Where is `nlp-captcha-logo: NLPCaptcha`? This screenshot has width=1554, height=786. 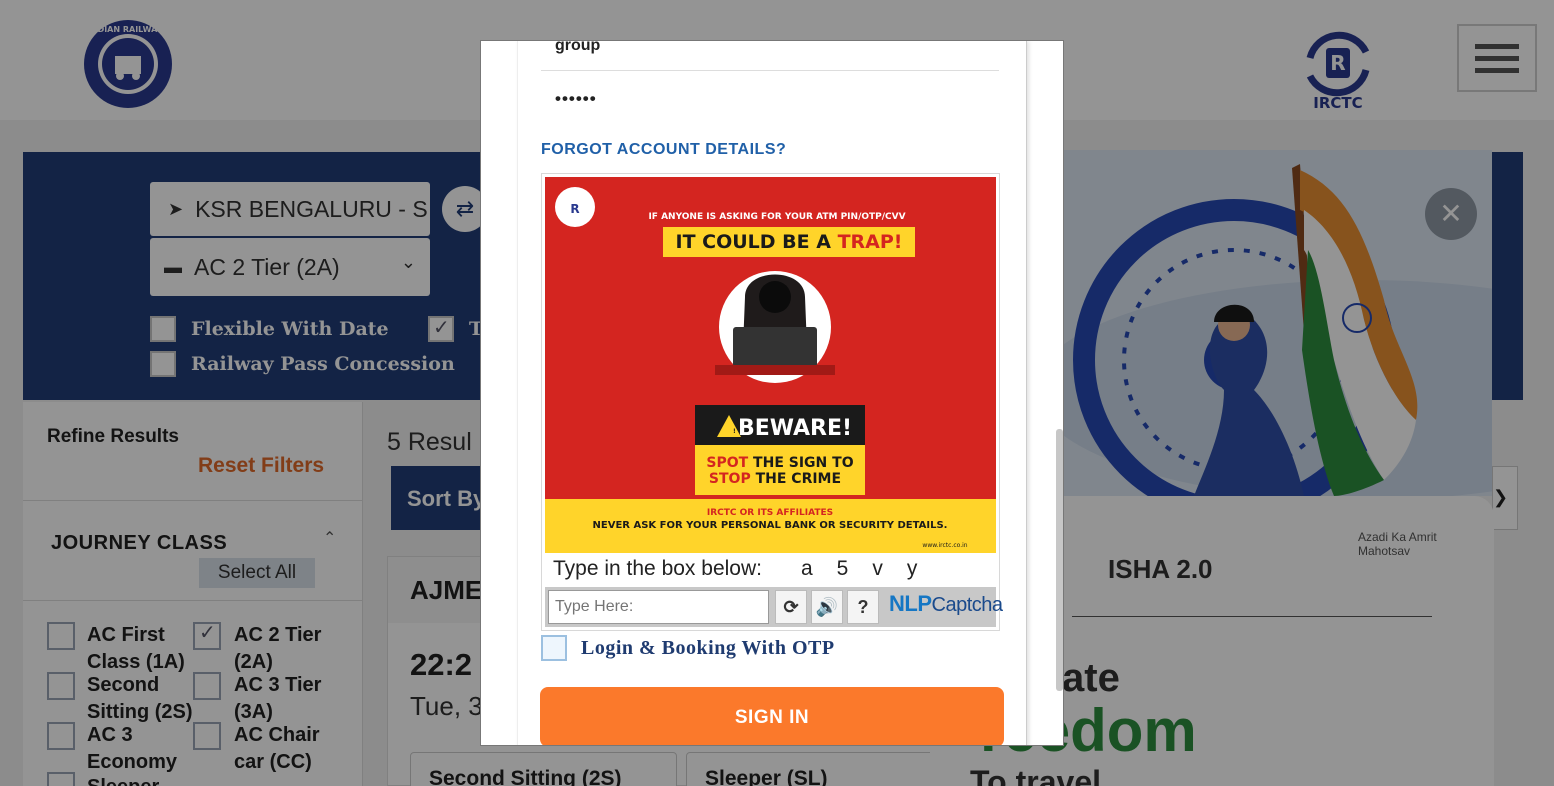
nlp-captcha-logo: NLPCaptcha is located at coordinates (946, 604).